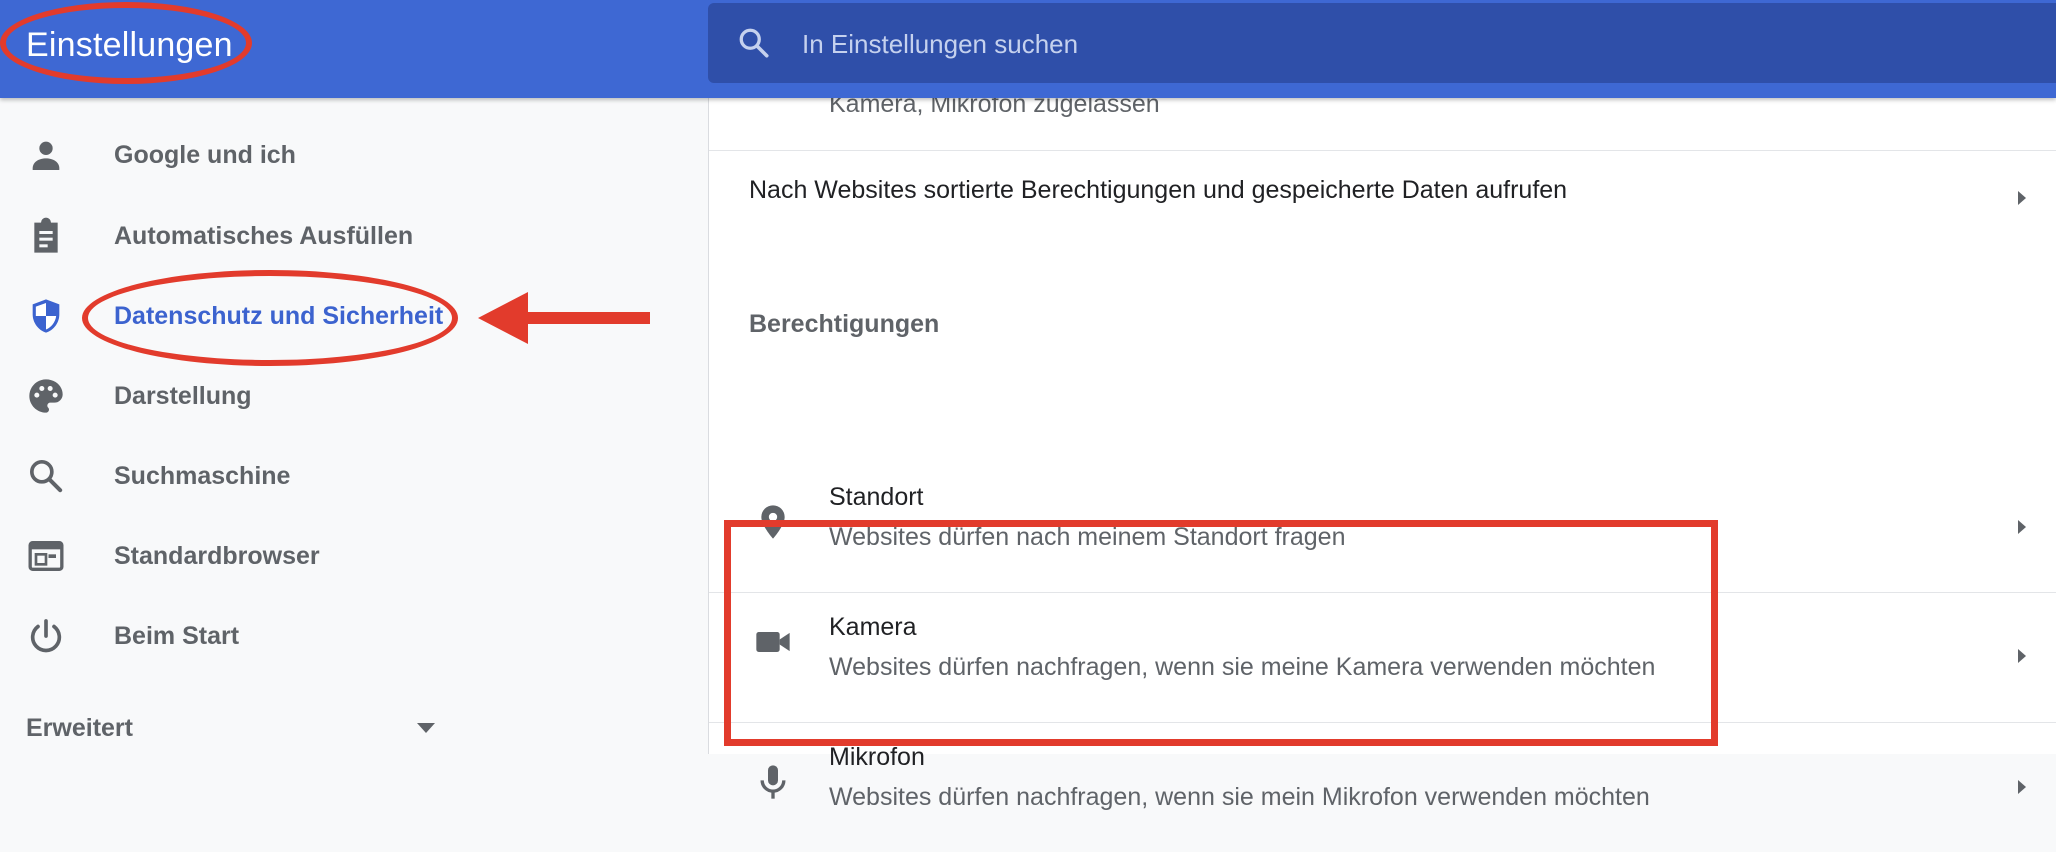 This screenshot has width=2056, height=852. What do you see at coordinates (202, 476) in the screenshot?
I see `sidebar-item-label: Suchmaschine` at bounding box center [202, 476].